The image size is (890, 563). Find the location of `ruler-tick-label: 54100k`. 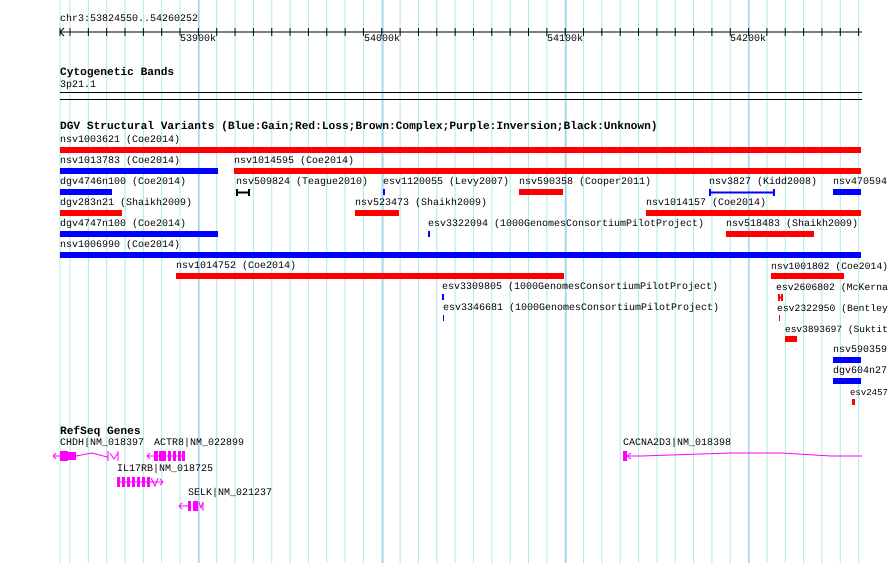

ruler-tick-label: 54100k is located at coordinates (565, 39).